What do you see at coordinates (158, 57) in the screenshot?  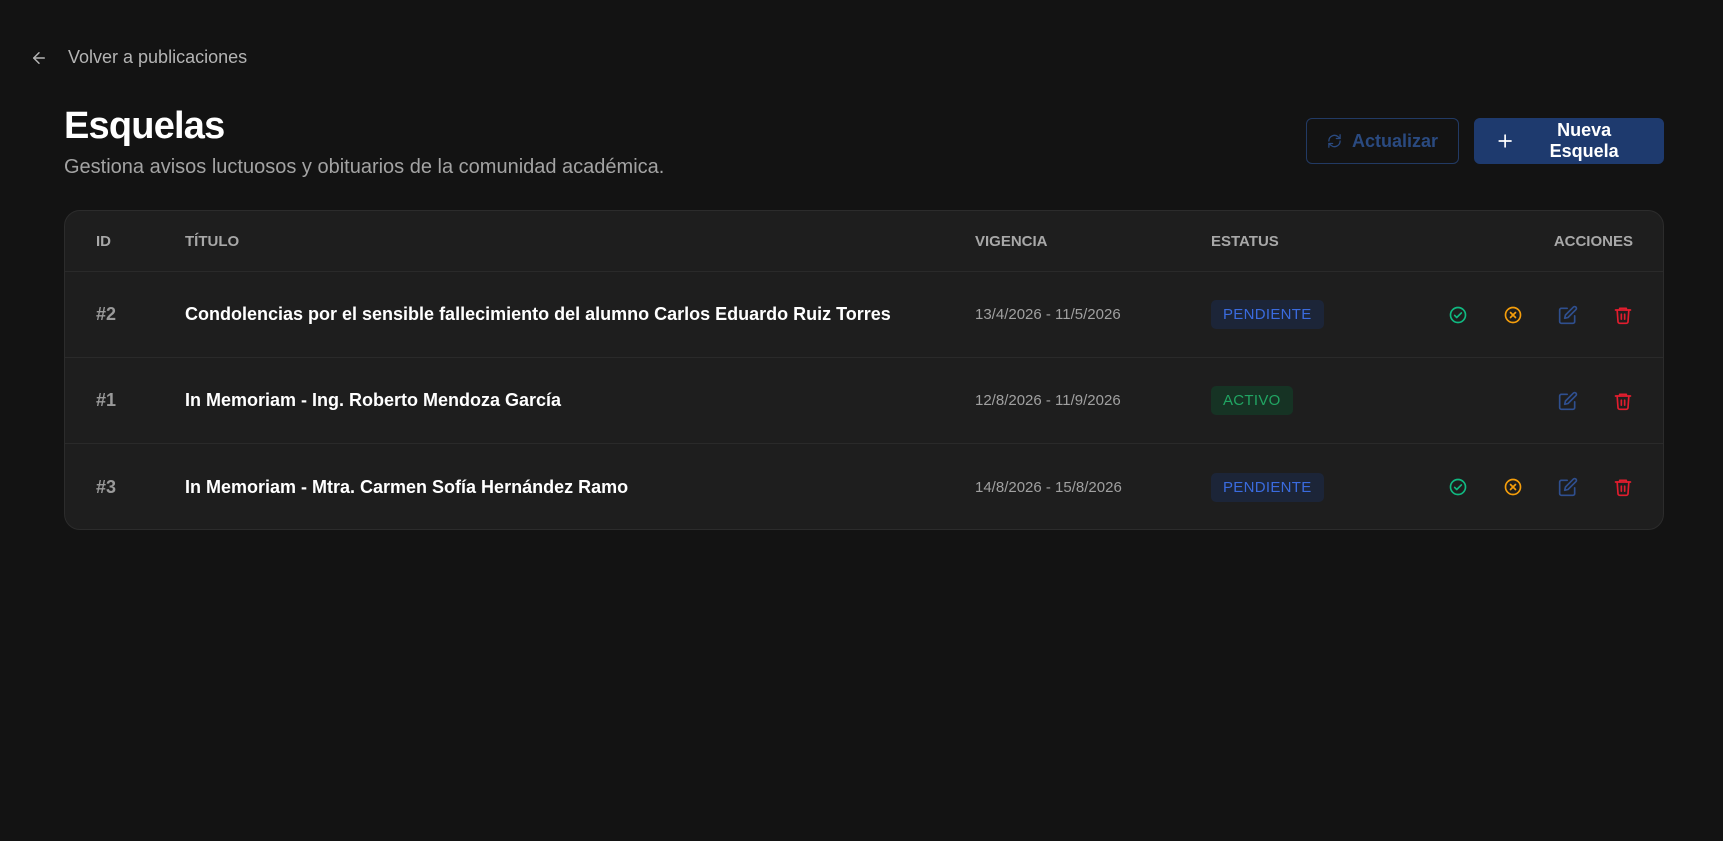 I see `back-link-label: Volver a publicaciones` at bounding box center [158, 57].